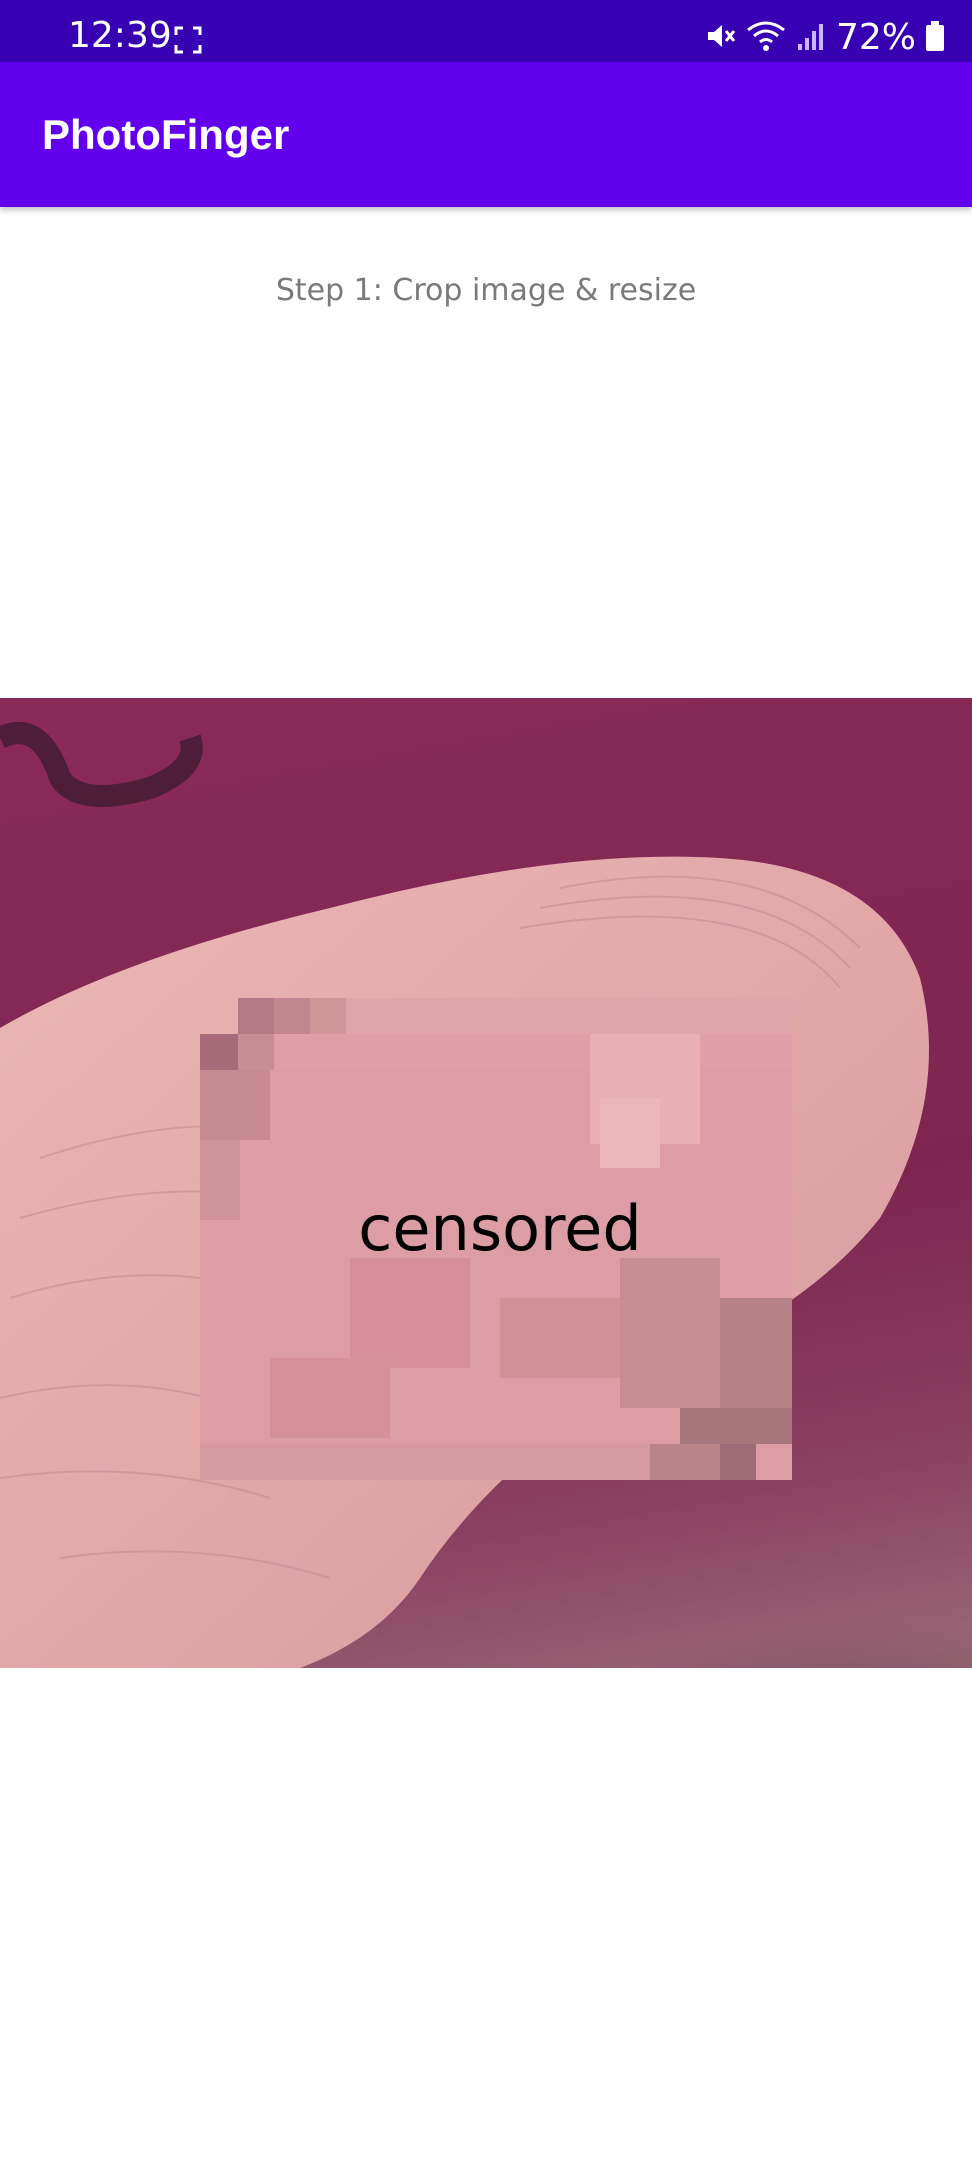 This screenshot has width=972, height=2160. What do you see at coordinates (720, 38) in the screenshot?
I see `mute-icon` at bounding box center [720, 38].